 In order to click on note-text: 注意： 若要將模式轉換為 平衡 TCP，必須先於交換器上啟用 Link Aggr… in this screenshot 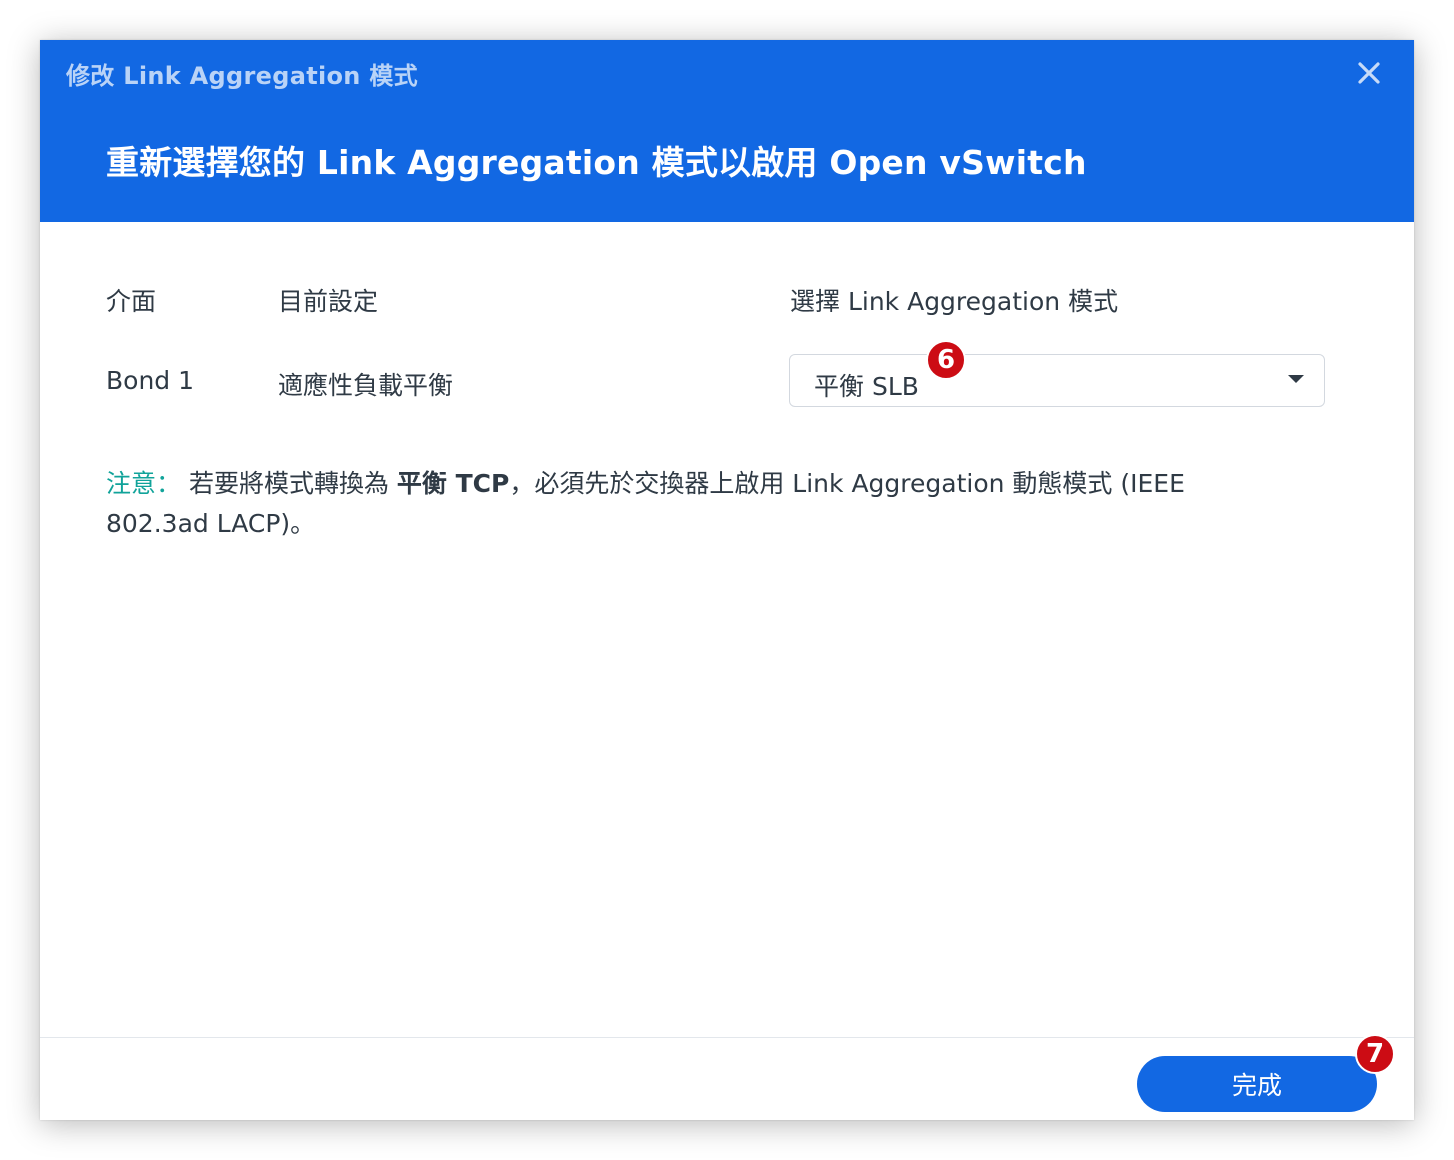, I will do `click(686, 504)`.